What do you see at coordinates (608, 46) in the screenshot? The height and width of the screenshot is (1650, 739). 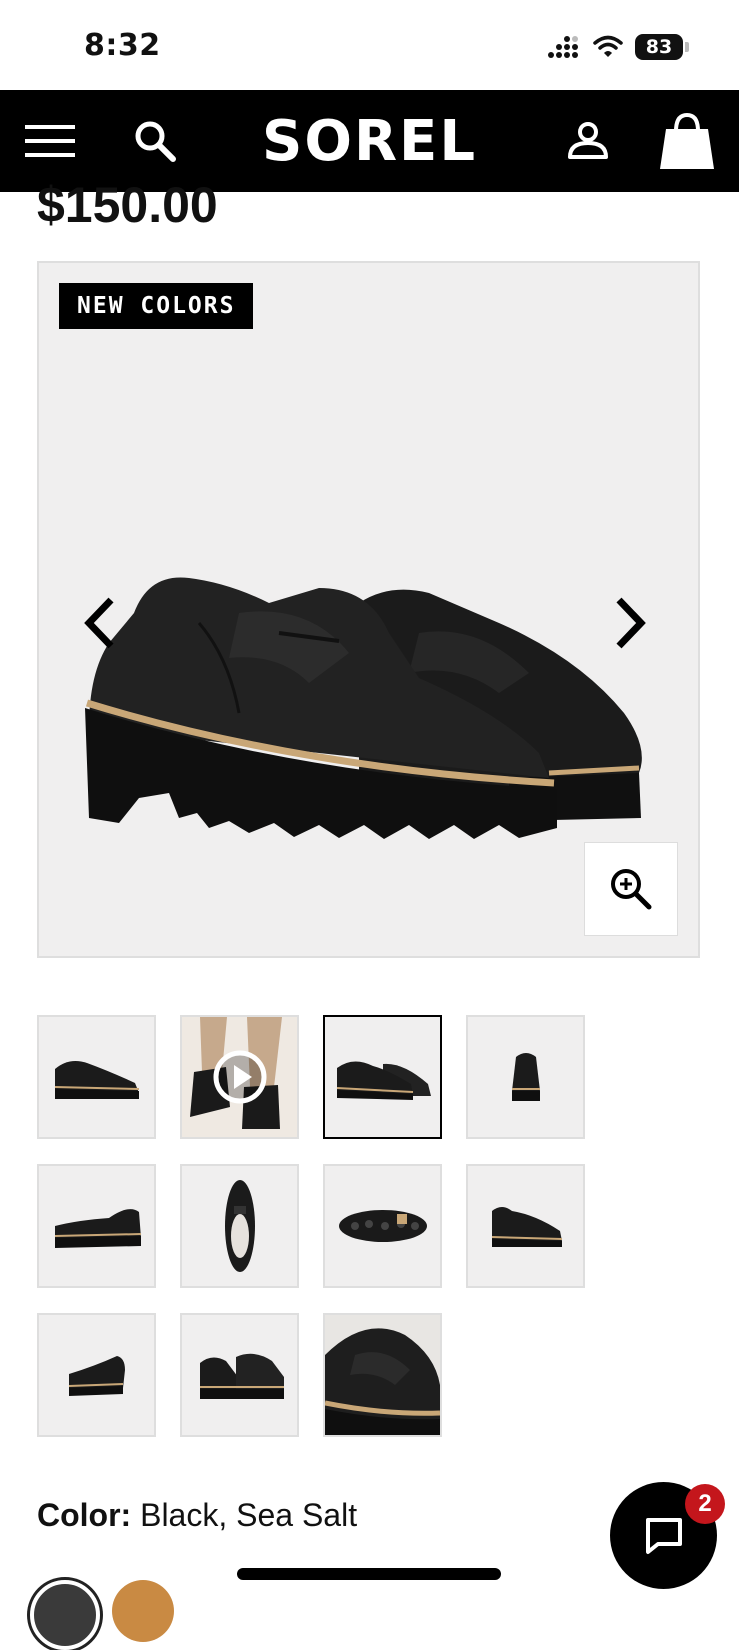 I see `wifi-icon` at bounding box center [608, 46].